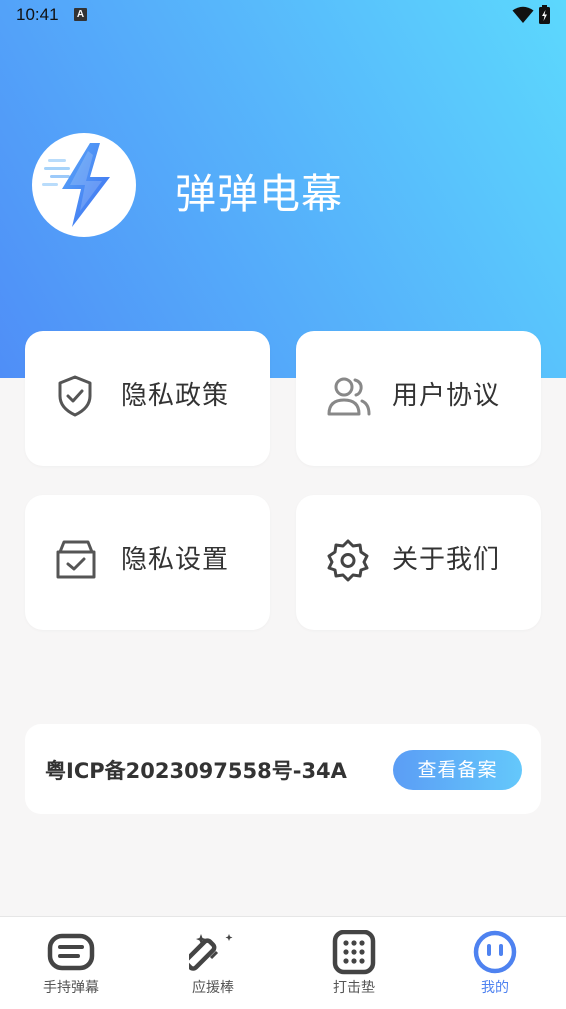 The width and height of the screenshot is (566, 1009). What do you see at coordinates (196, 771) in the screenshot?
I see `icp-number: 粤ICP备2023097558号-34A` at bounding box center [196, 771].